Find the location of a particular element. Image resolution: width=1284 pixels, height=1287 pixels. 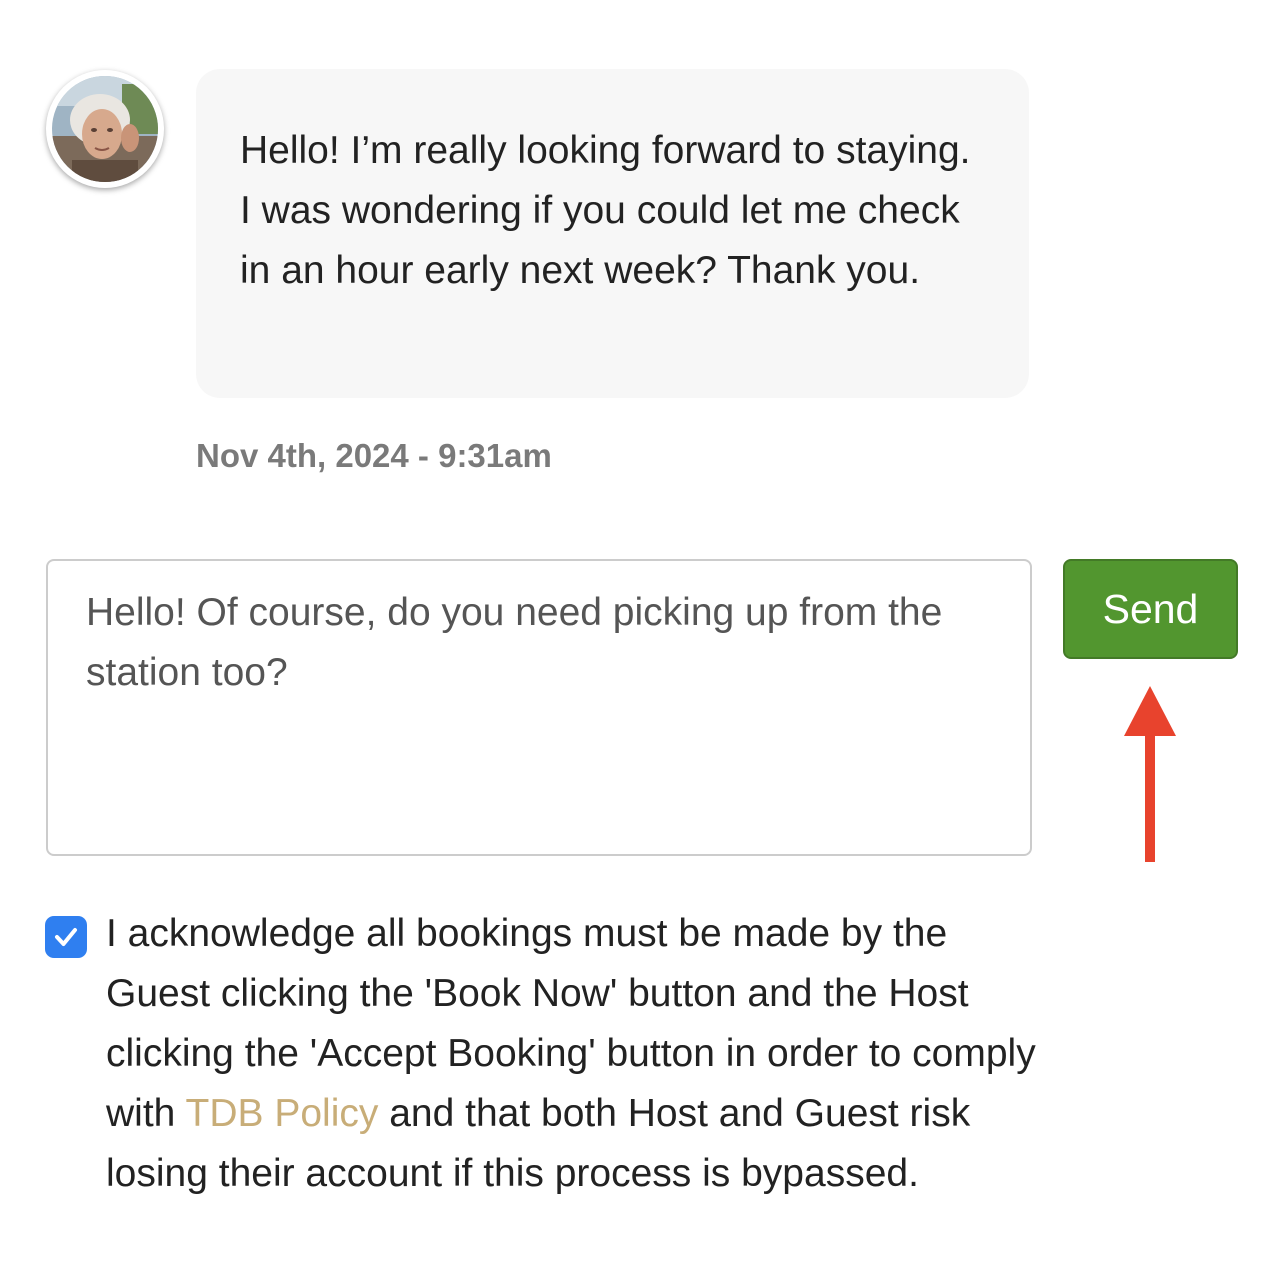

checkmark-icon is located at coordinates (66, 937).